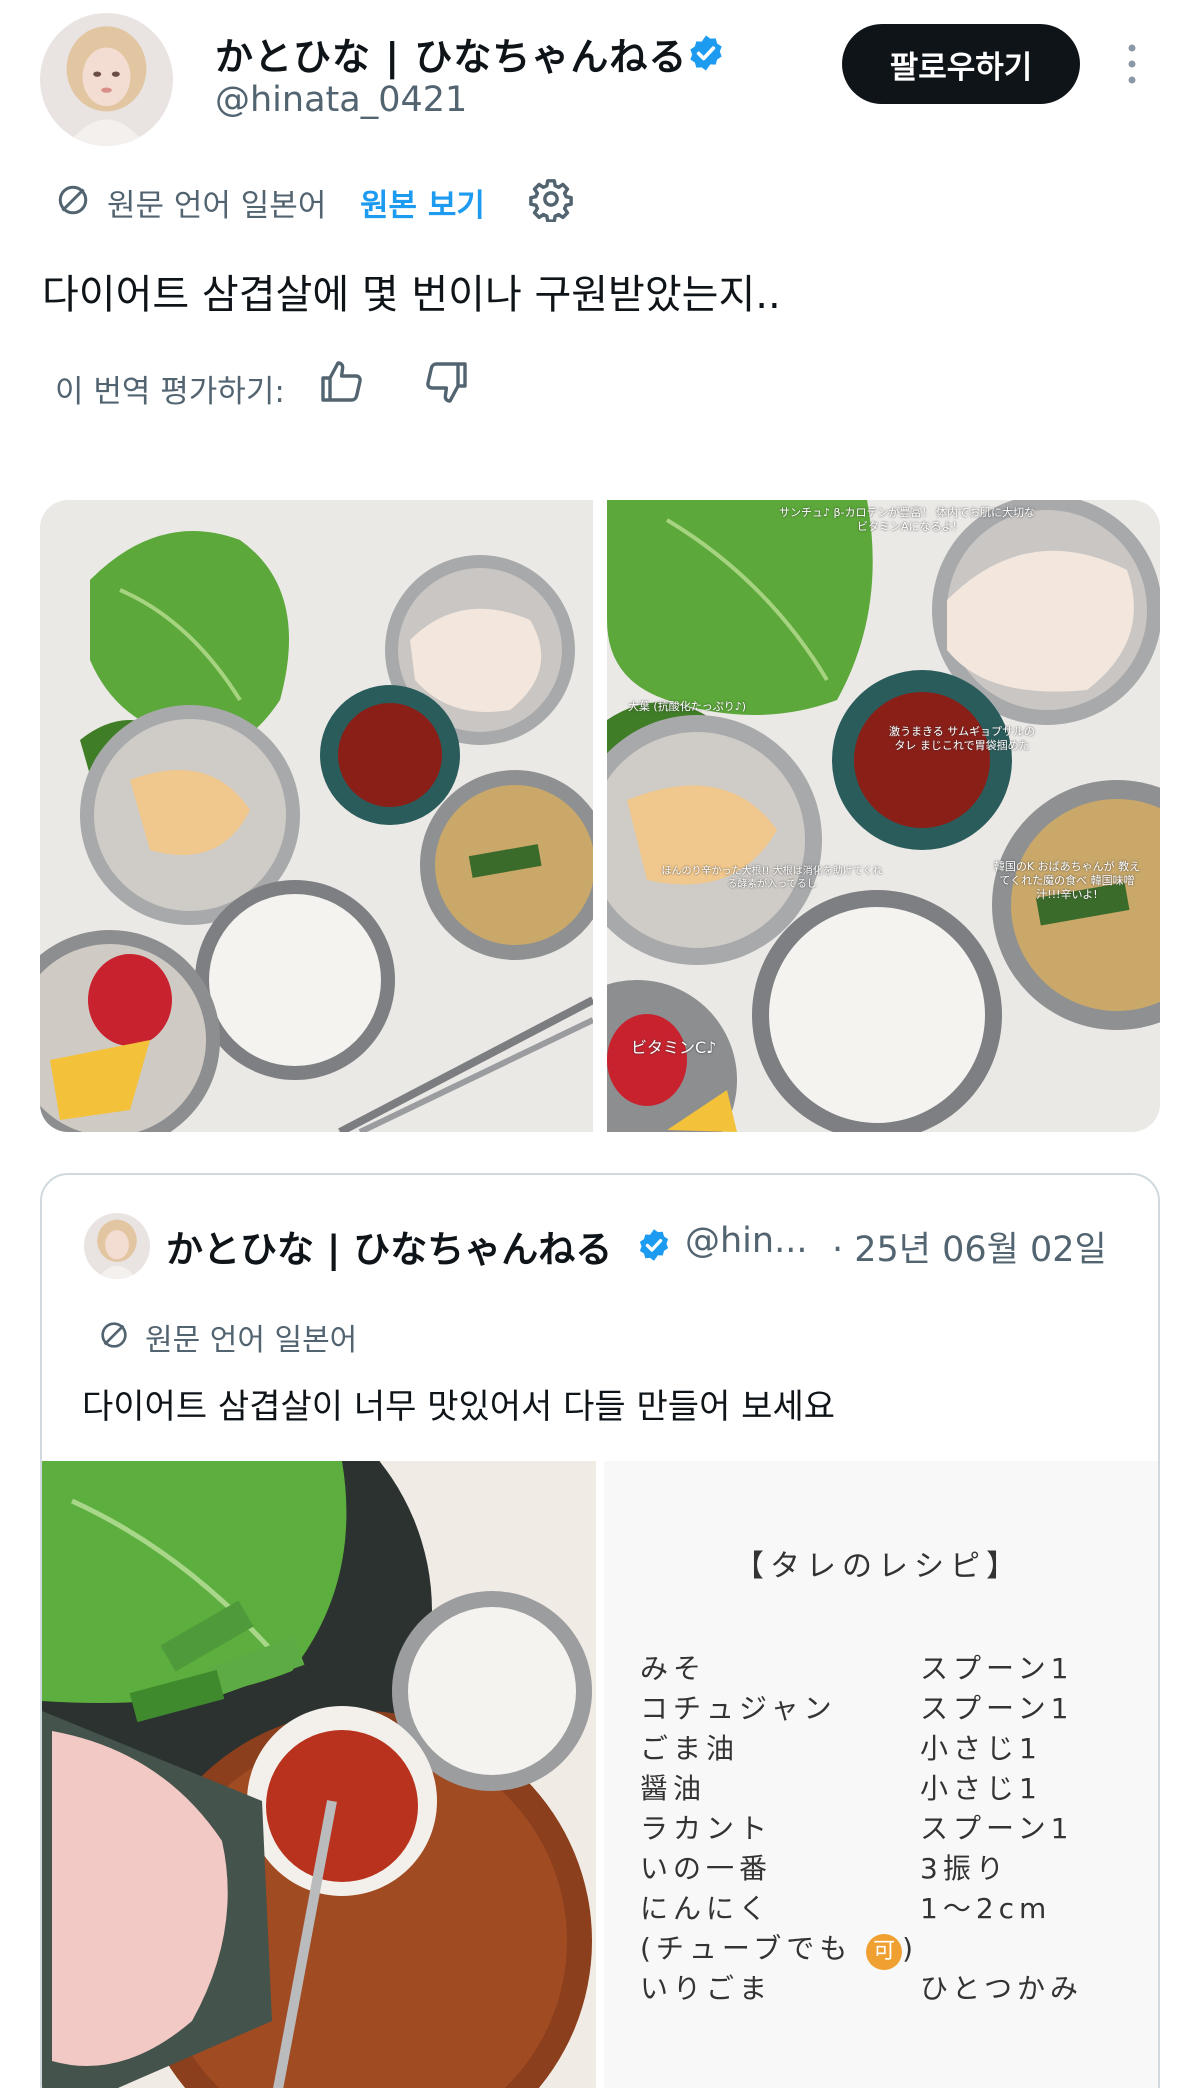 The image size is (1200, 2088). What do you see at coordinates (411, 295) in the screenshot?
I see `tweet-text: 다이어트 삼겹살에 몇 번이나 구원받았는지..` at bounding box center [411, 295].